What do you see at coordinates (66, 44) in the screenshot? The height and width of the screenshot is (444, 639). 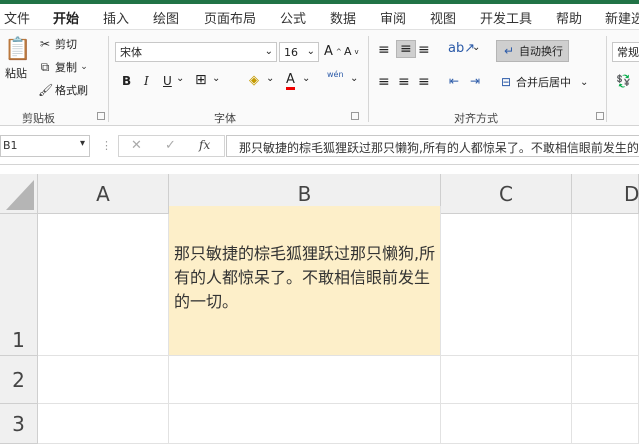 I see `cut-label: 剪切` at bounding box center [66, 44].